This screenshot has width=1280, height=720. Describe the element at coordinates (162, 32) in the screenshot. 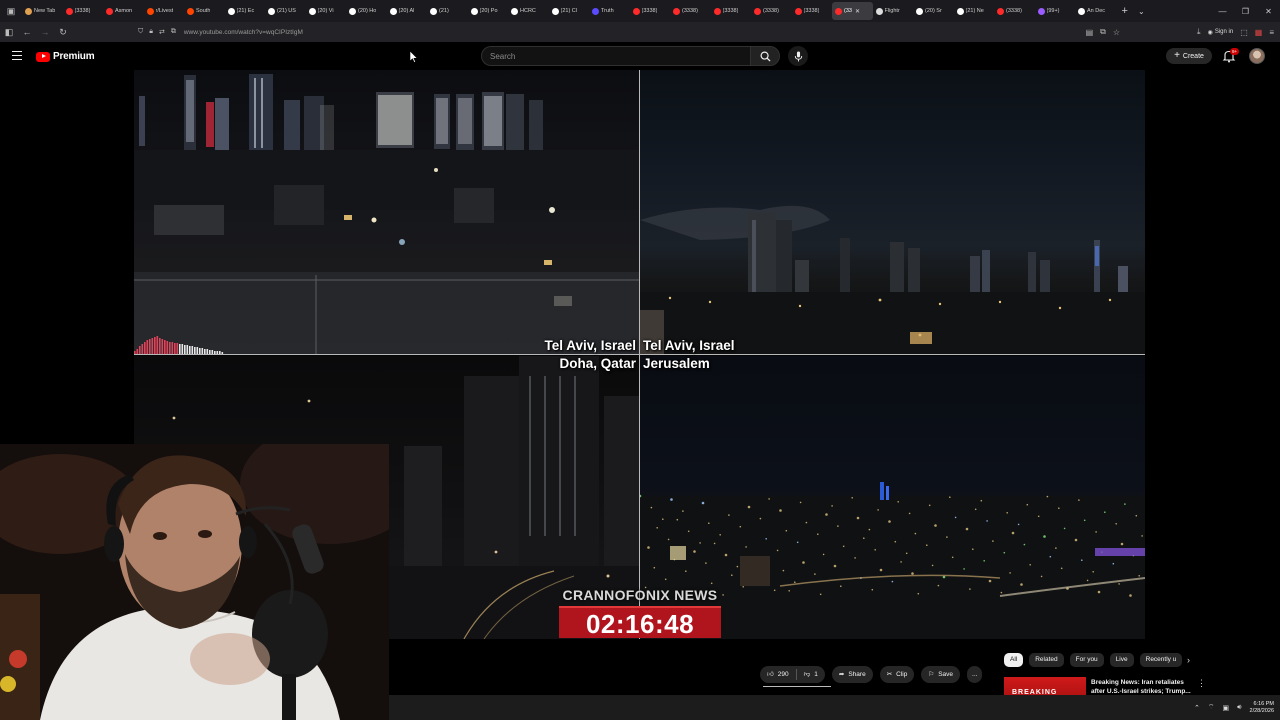

I see `site-permissions-icon: ⇄` at that location.